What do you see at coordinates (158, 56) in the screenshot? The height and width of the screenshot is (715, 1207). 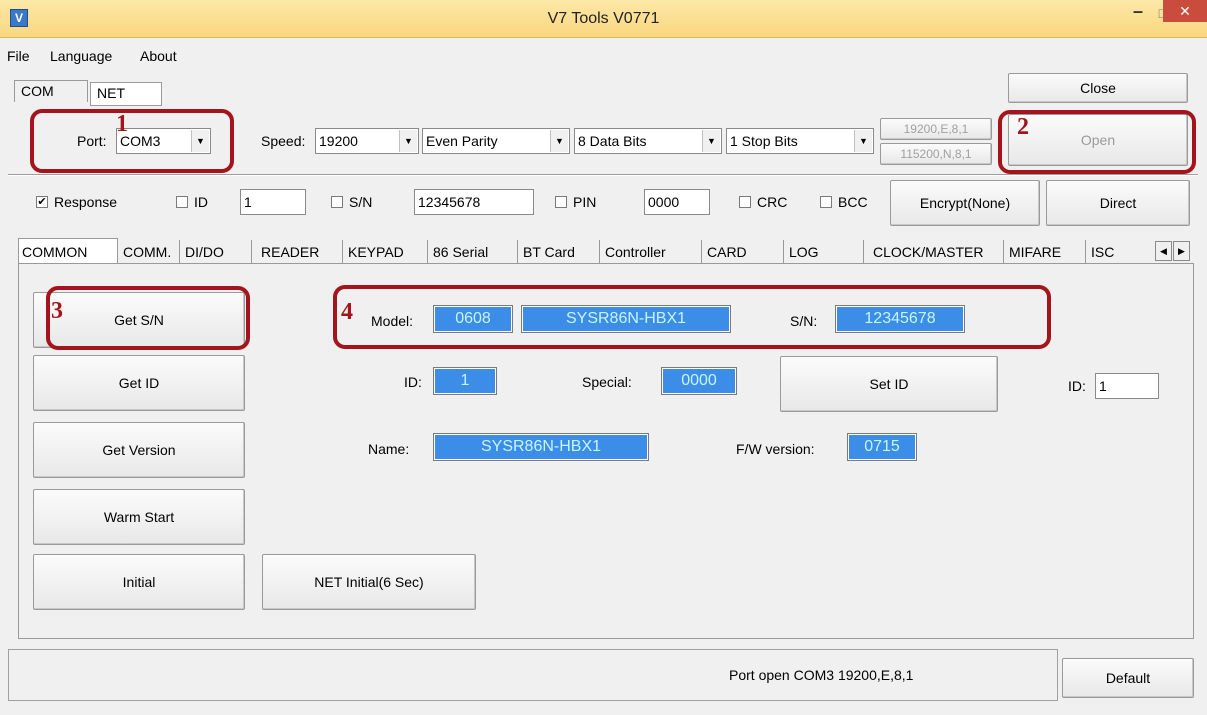 I see `menu-about: About` at bounding box center [158, 56].